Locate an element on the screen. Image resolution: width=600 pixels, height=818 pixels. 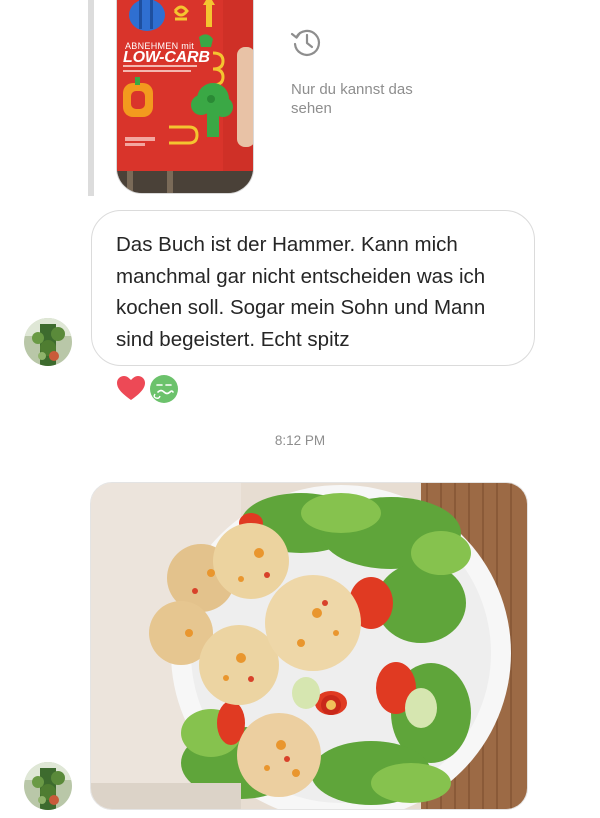
story-reply-thumbnail: ABNEHMEN mit LOW-CARB is located at coordinates (185, 97).